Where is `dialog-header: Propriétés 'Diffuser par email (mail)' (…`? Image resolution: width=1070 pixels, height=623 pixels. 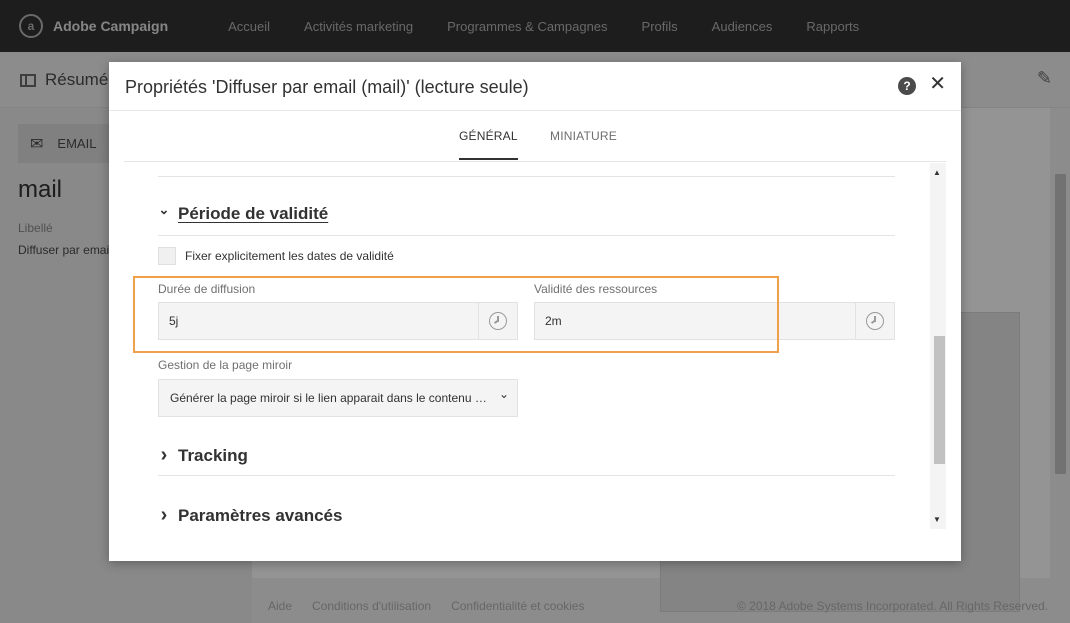
dialog-header: Propriétés 'Diffuser par email (mail)' (… is located at coordinates (535, 86).